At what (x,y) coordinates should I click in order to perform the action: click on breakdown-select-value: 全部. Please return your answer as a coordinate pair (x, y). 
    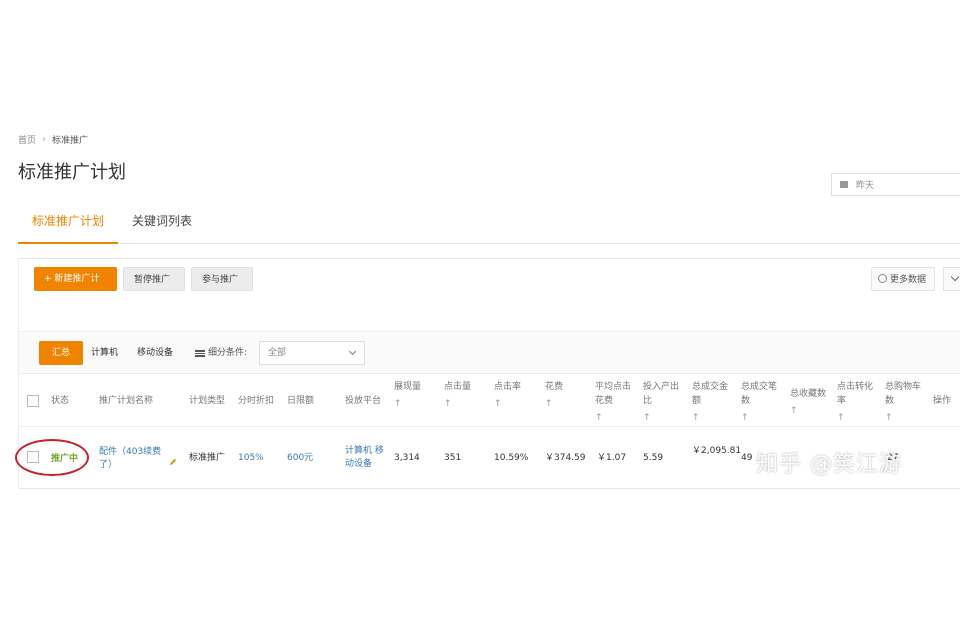
    Looking at the image, I should click on (277, 353).